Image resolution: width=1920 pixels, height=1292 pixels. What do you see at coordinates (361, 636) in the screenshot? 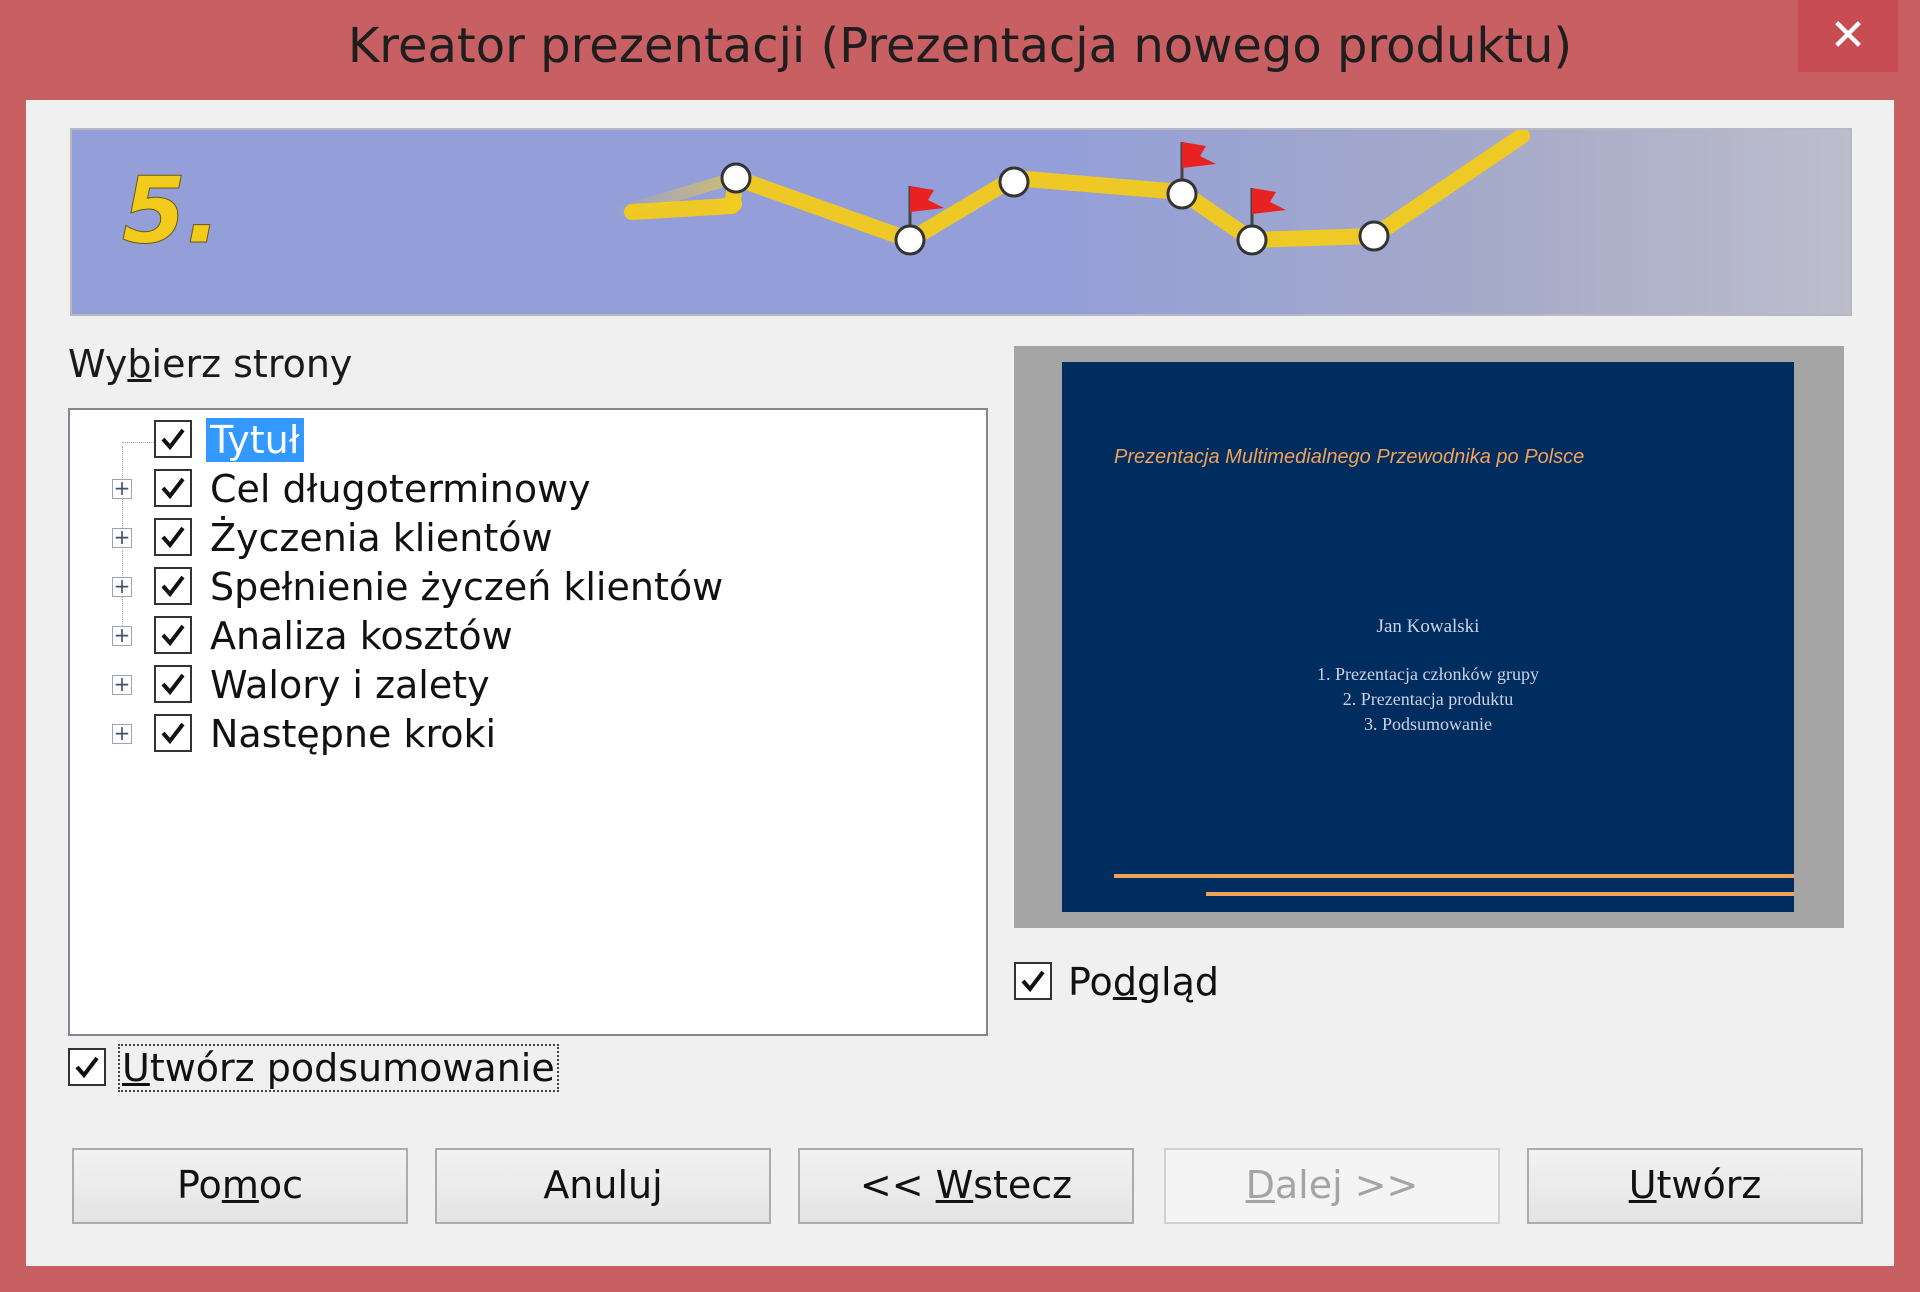
I see `tree-item-label: Analiza kosztów` at bounding box center [361, 636].